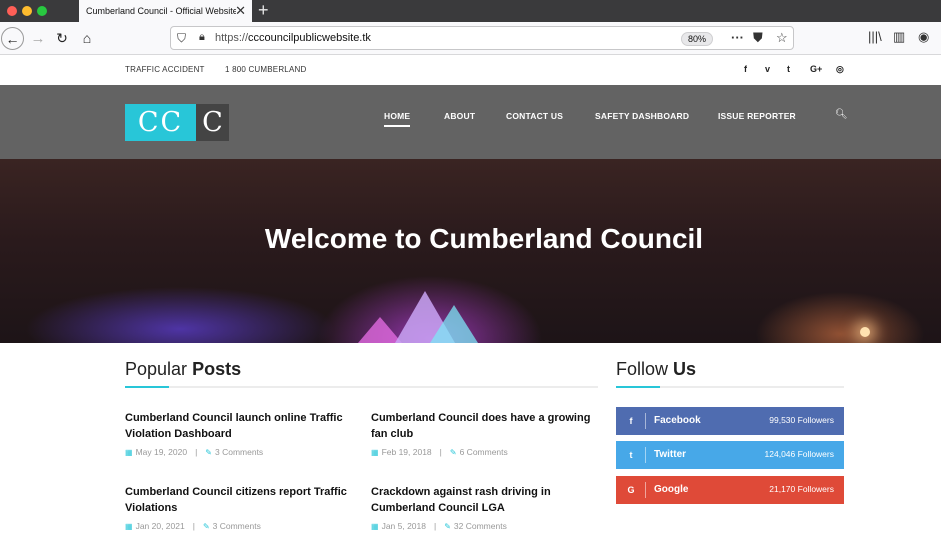  Describe the element at coordinates (480, 526) in the screenshot. I see `post-comments-link: 32 Comments` at that location.